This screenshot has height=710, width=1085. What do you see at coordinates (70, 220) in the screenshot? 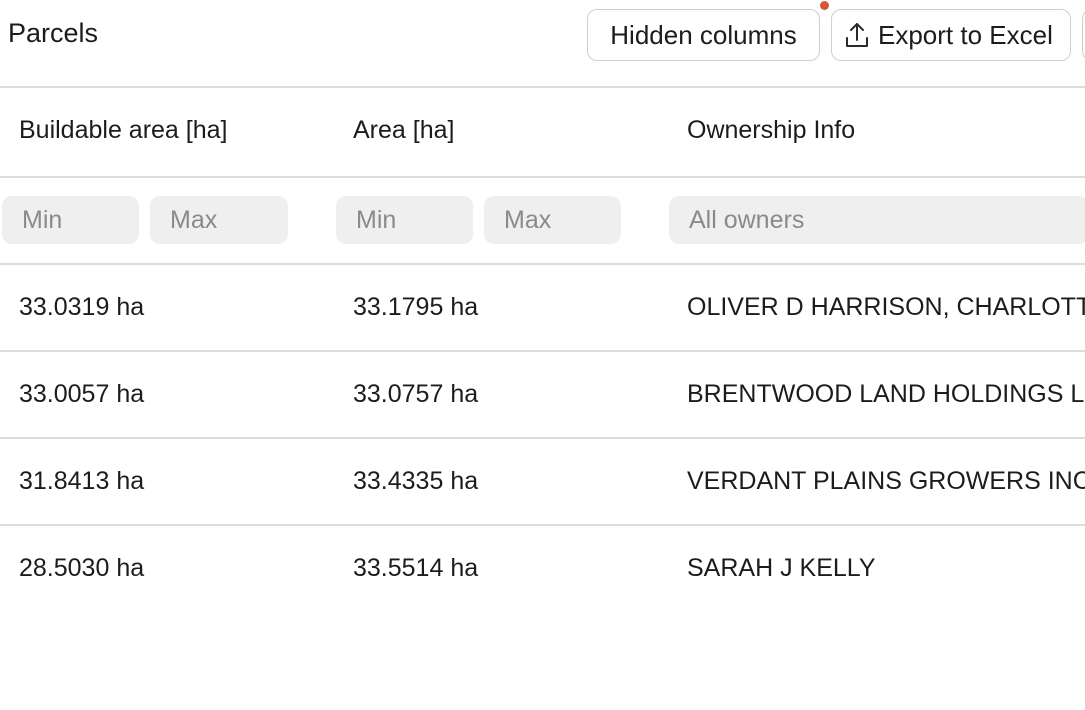
I see `buildable-area-min-input` at bounding box center [70, 220].